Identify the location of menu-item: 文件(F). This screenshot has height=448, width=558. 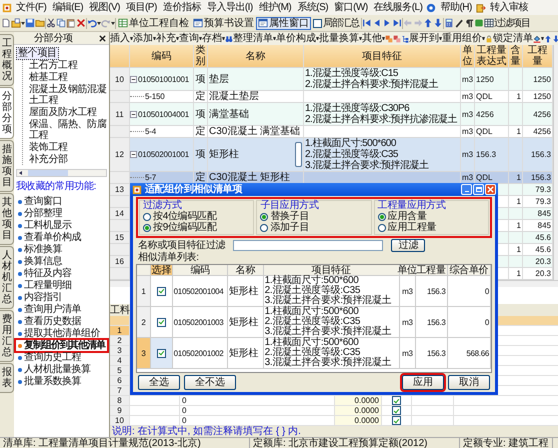
(31, 7).